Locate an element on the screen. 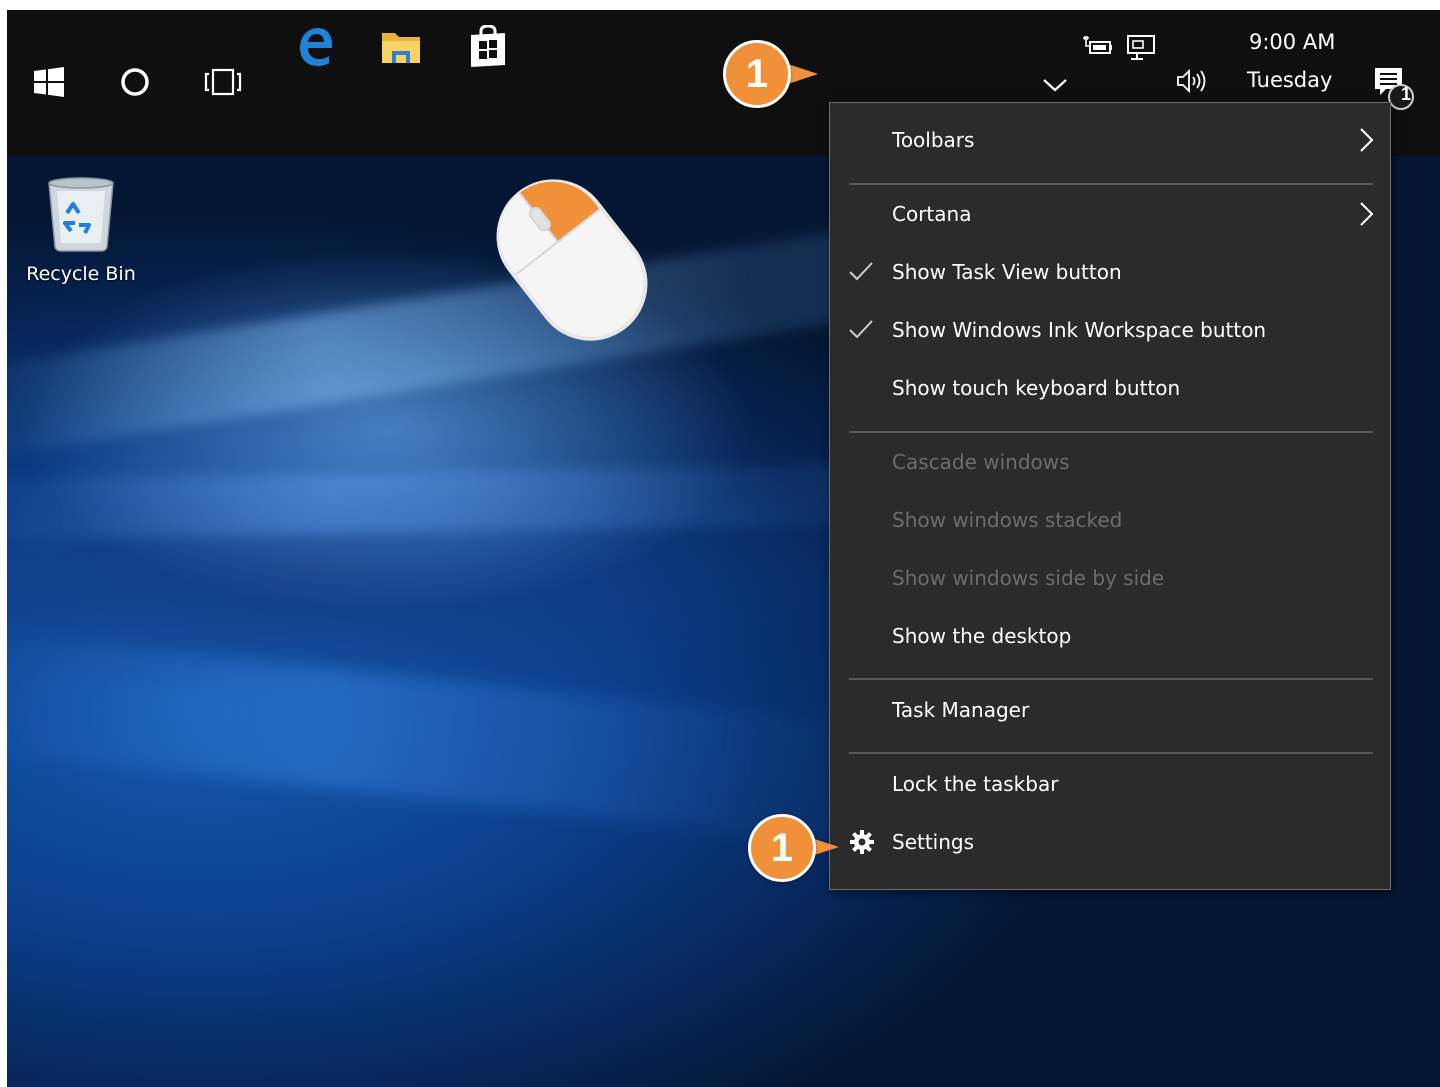 This screenshot has height=1087, width=1440. menu-item-windows-side-by-side: Show windows side by side is located at coordinates (1110, 578).